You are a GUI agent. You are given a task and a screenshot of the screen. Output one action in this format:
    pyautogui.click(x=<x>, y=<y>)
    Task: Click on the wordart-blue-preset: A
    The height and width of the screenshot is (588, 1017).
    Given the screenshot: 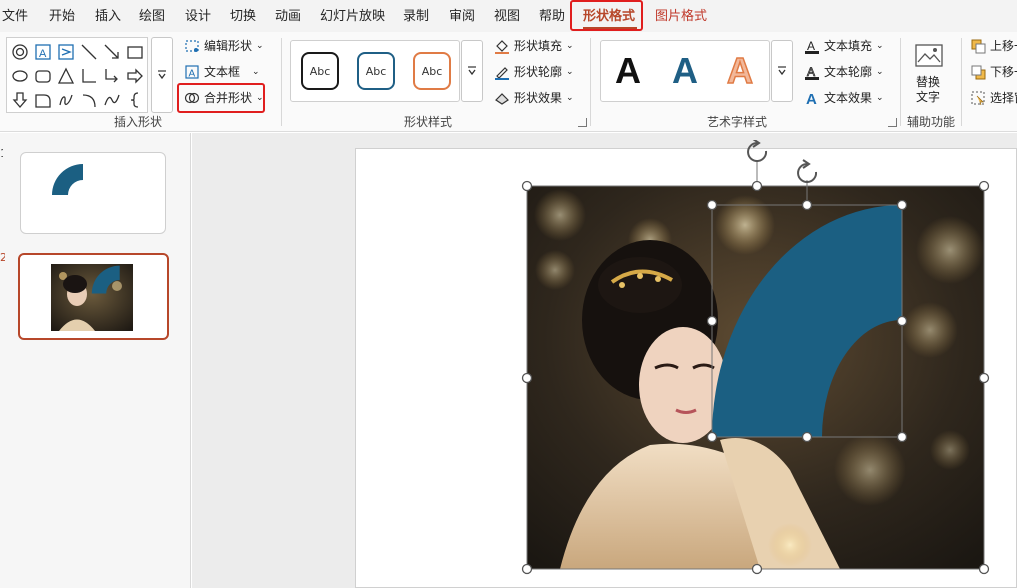 What is the action you would take?
    pyautogui.click(x=685, y=71)
    